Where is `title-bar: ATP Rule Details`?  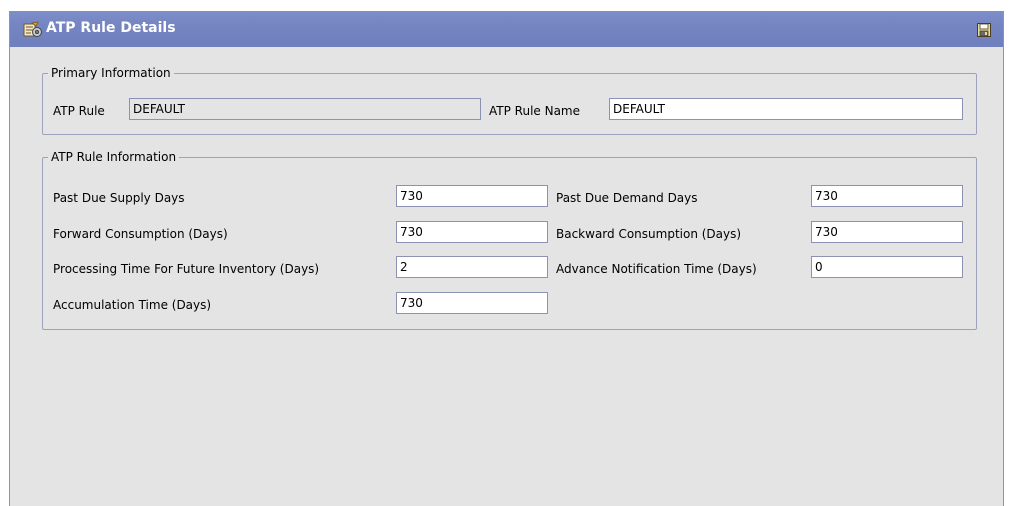
title-bar: ATP Rule Details is located at coordinates (506, 29).